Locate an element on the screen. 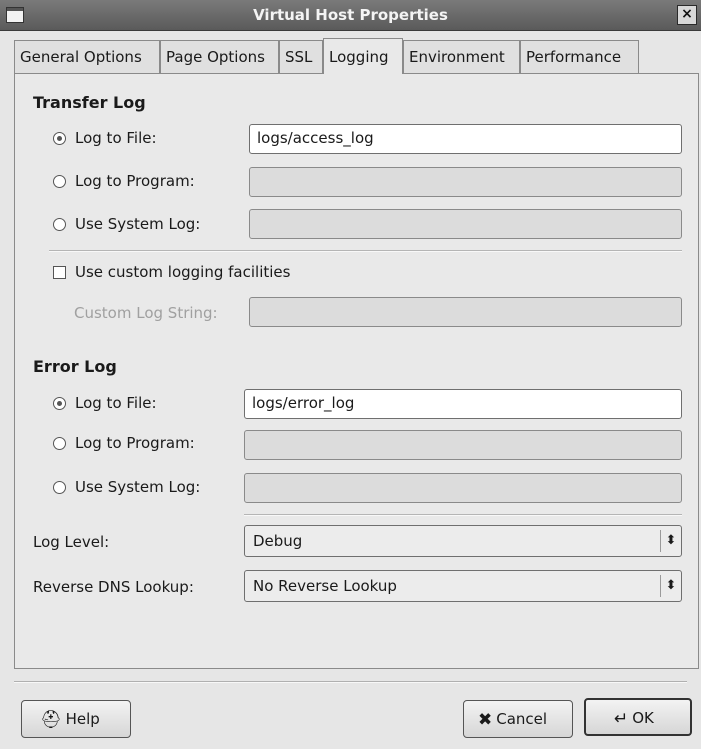 Image resolution: width=701 pixels, height=749 pixels. transfer-log-program-input is located at coordinates (465, 182).